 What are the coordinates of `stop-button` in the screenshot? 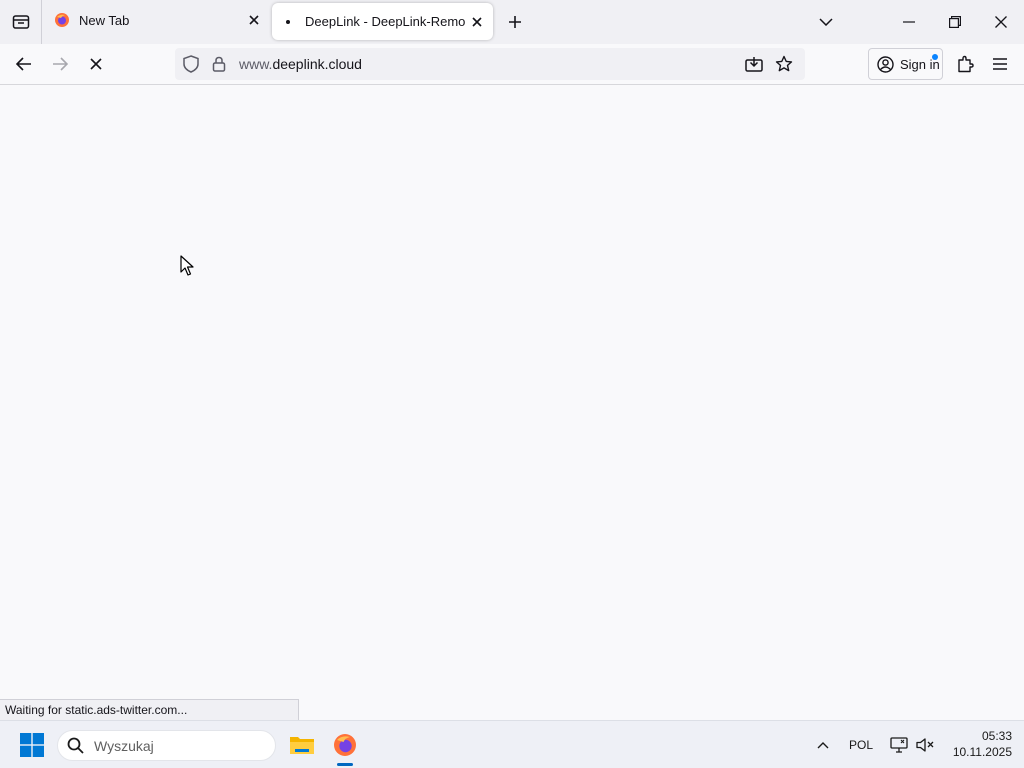 It's located at (96, 64).